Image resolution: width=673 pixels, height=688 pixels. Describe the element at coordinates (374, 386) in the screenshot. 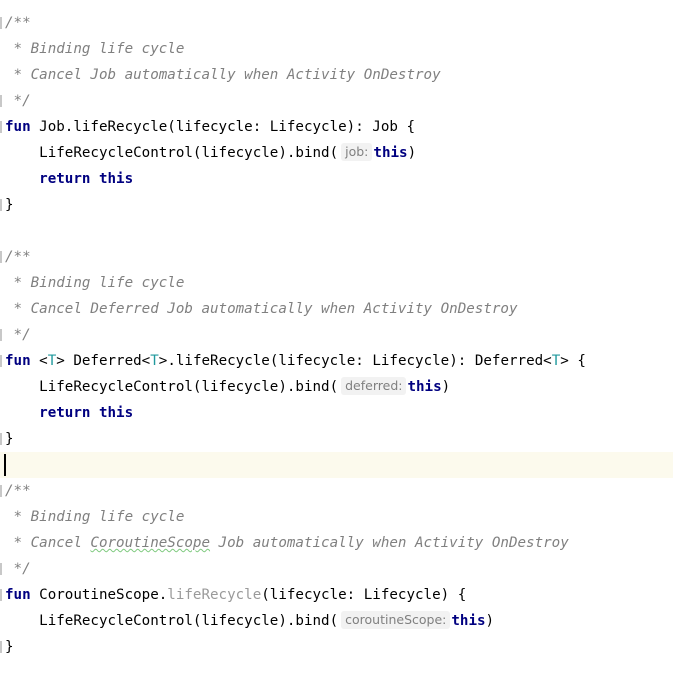

I see `parameter-hint: deferred:` at that location.